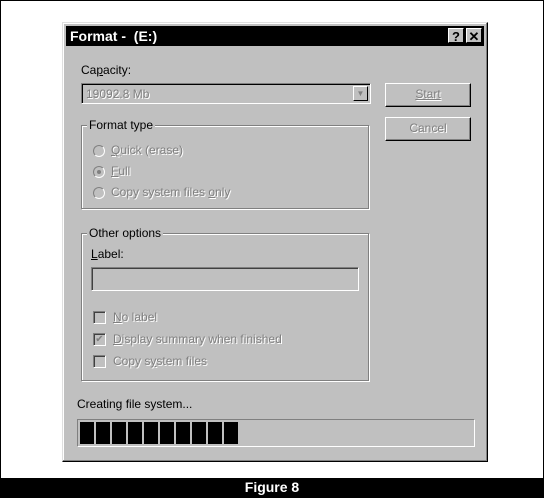  What do you see at coordinates (99, 317) in the screenshot?
I see `no-label-checkbox` at bounding box center [99, 317].